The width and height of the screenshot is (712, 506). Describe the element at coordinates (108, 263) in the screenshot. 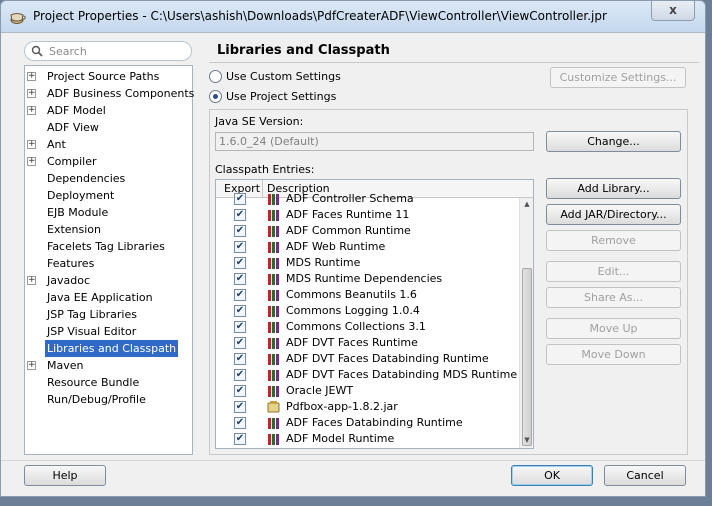

I see `nav-item: Features` at that location.